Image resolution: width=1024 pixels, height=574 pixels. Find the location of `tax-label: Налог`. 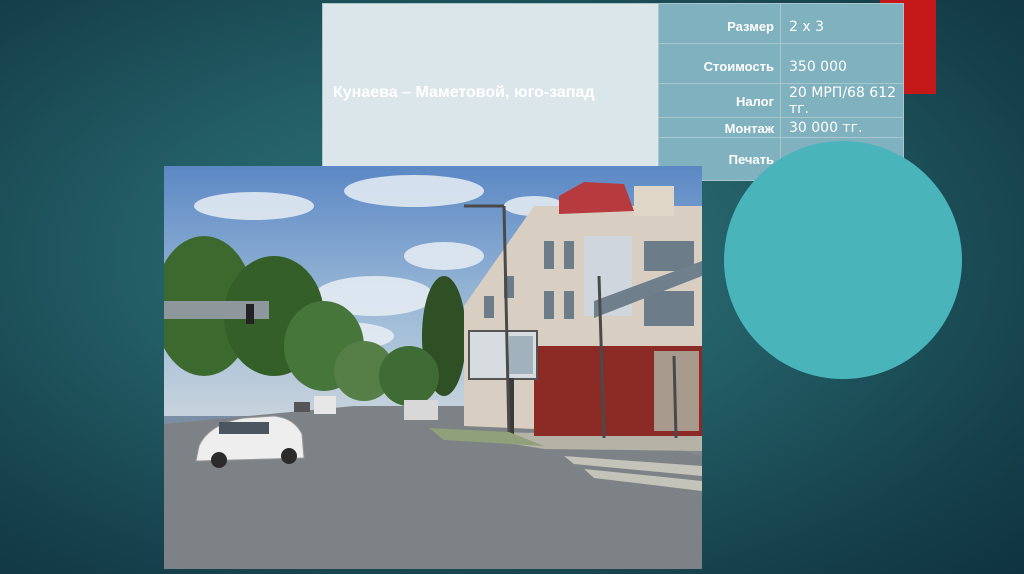

tax-label: Налог is located at coordinates (719, 100).